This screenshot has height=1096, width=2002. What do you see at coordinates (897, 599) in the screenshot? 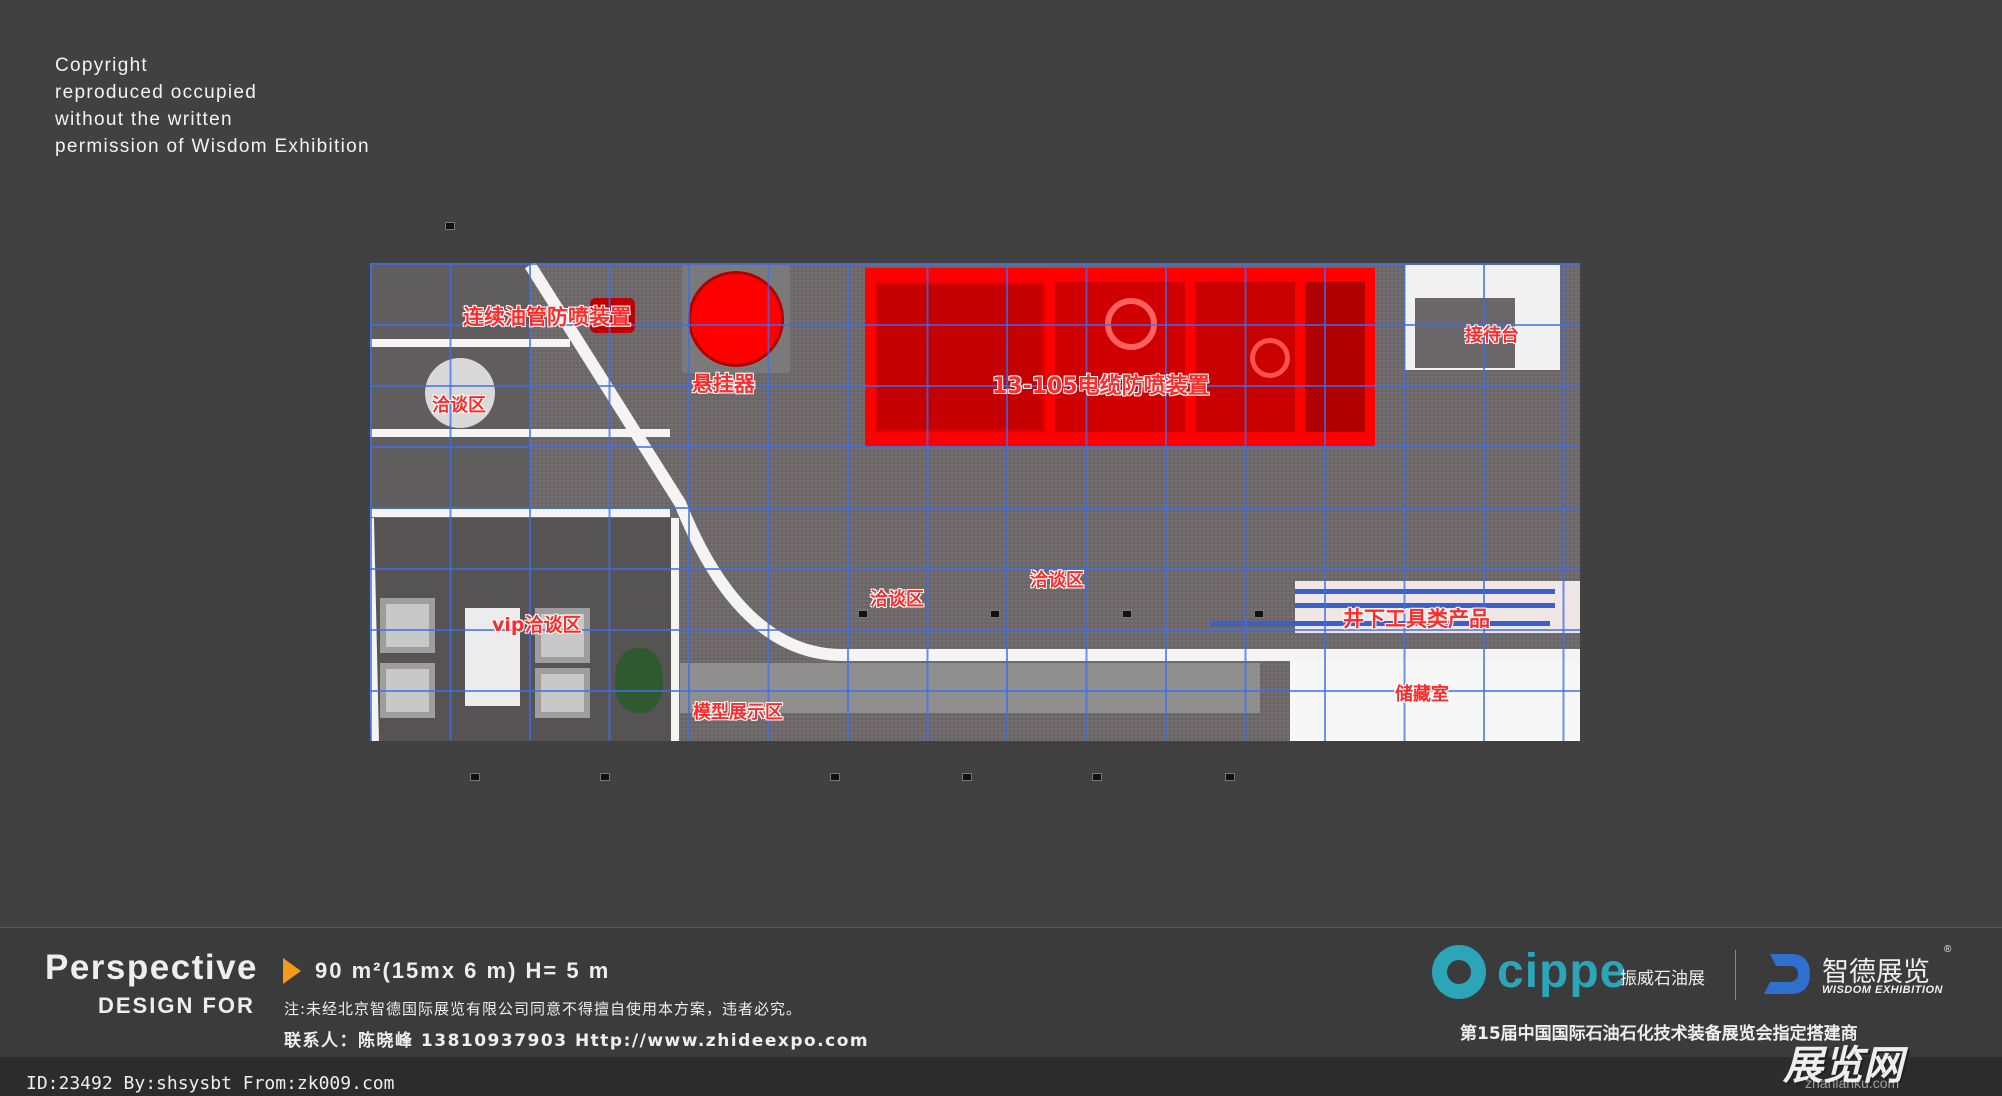
I see `label-negotiation-center: 洽谈区` at bounding box center [897, 599].